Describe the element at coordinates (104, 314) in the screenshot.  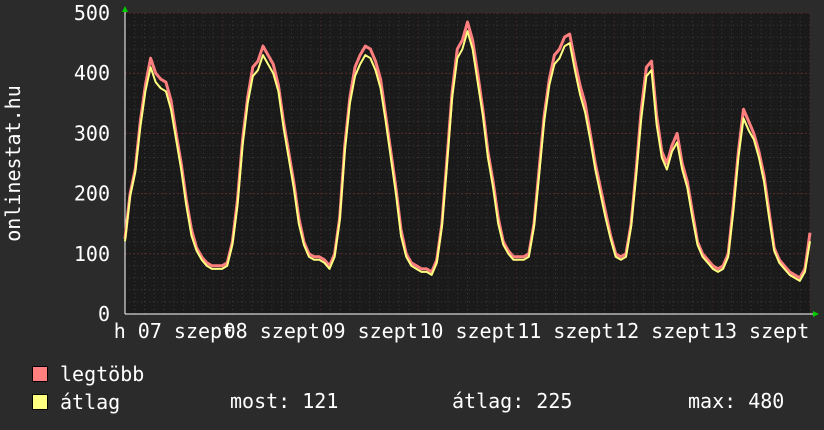
I see `y-tick-label: 0` at that location.